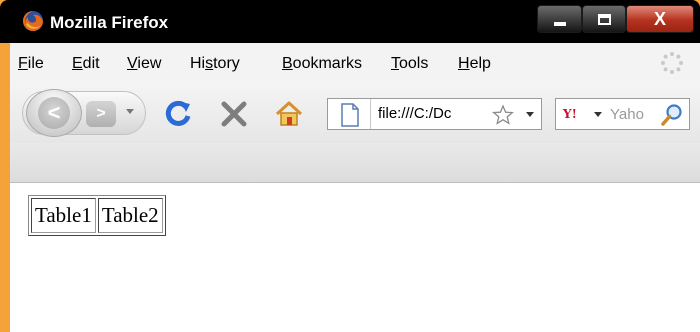  I want to click on search-icon, so click(672, 115).